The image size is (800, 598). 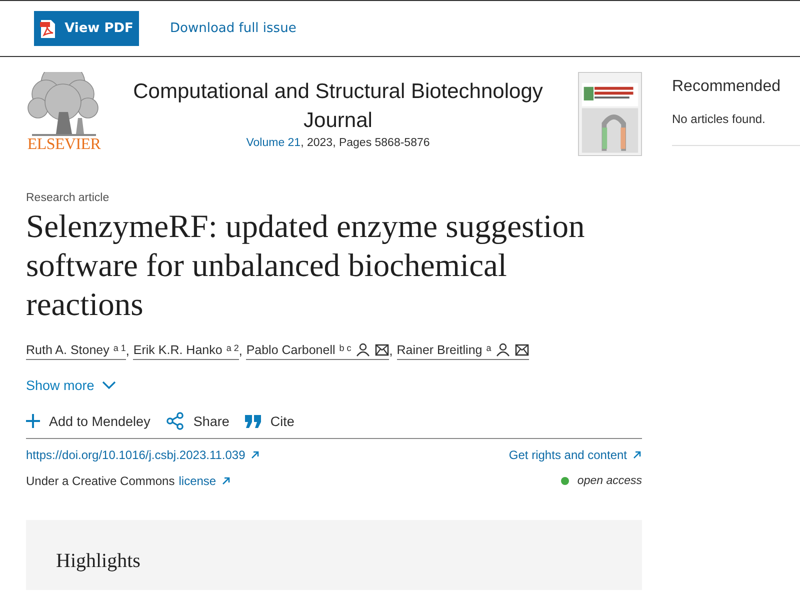 I want to click on download-link: Download full issue, so click(x=233, y=28).